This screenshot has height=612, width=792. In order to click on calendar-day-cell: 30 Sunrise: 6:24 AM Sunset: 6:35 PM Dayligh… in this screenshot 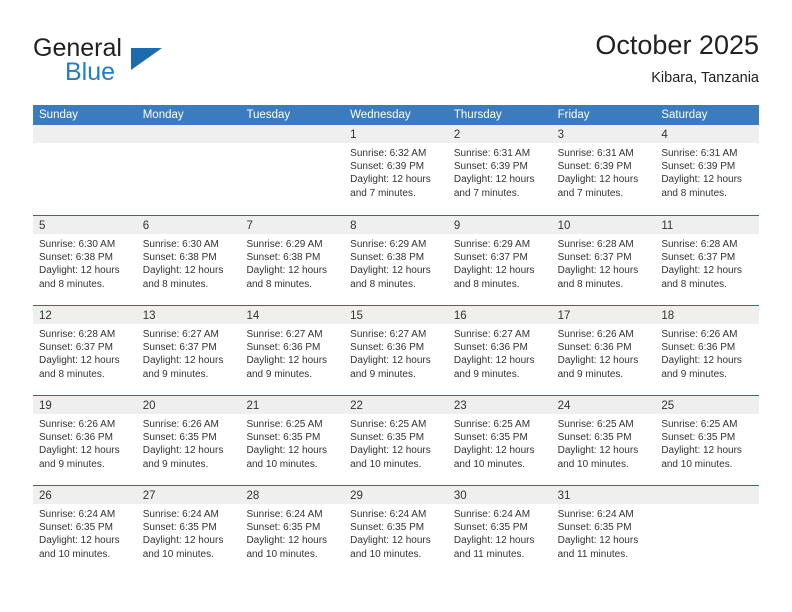, I will do `click(499, 530)`.